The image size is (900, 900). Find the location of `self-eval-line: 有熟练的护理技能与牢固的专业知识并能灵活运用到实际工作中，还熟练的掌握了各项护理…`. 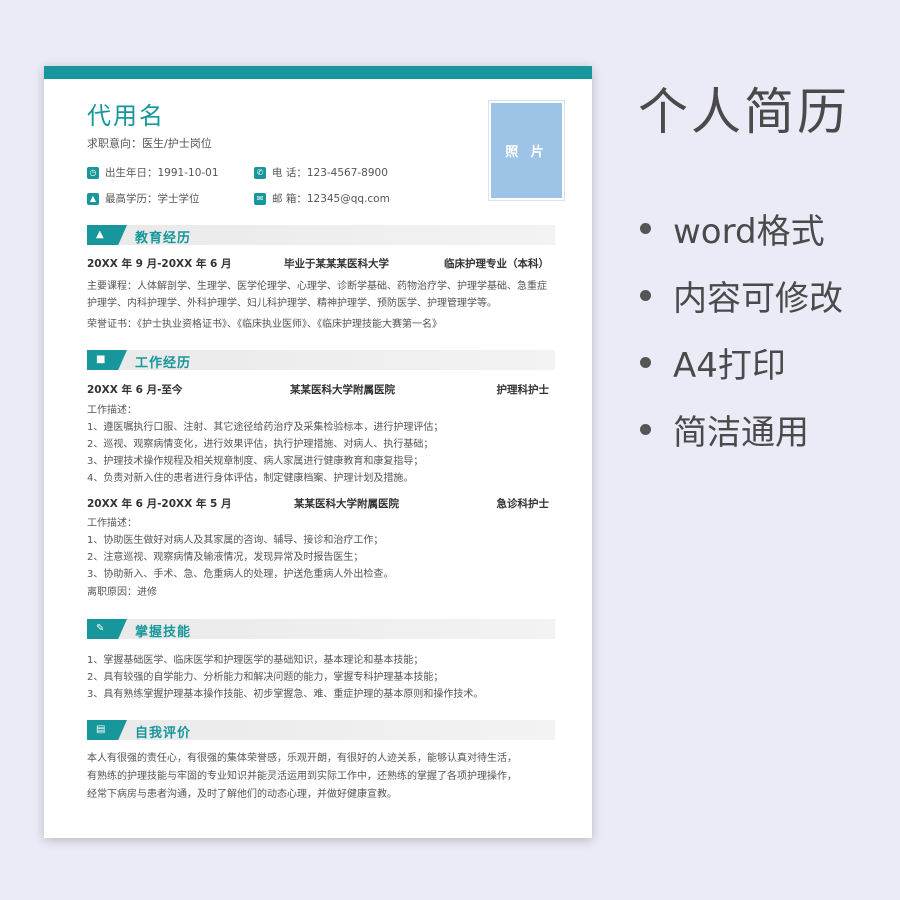

self-eval-line: 有熟练的护理技能与牢固的专业知识并能灵活运用到实际工作中，还熟练的掌握了各项护理… is located at coordinates (302, 776).